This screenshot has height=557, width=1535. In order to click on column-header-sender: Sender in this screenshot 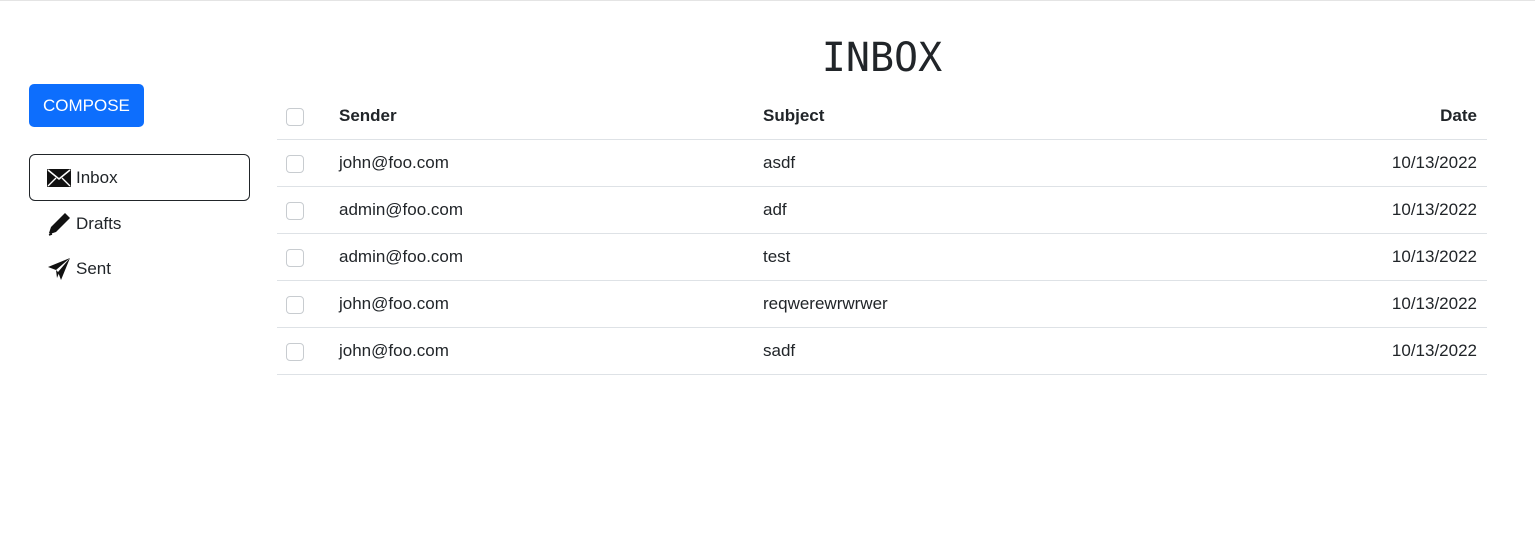, I will do `click(551, 116)`.